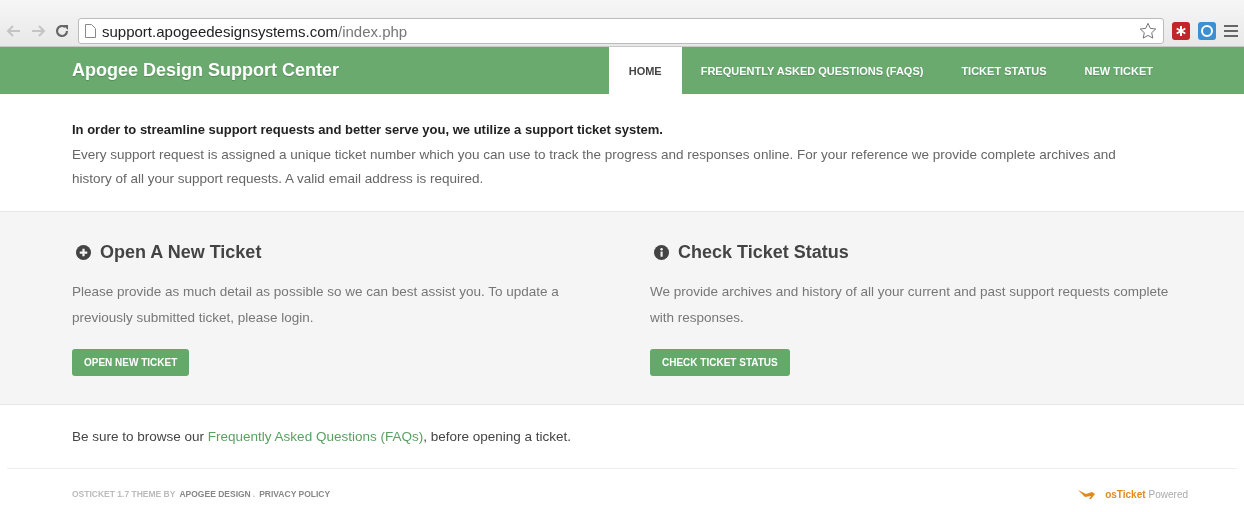  What do you see at coordinates (622, 437) in the screenshot?
I see `faq-note: Be sure to browse our Frequently Asked Questions (FAQs), before opening a ticket.` at bounding box center [622, 437].